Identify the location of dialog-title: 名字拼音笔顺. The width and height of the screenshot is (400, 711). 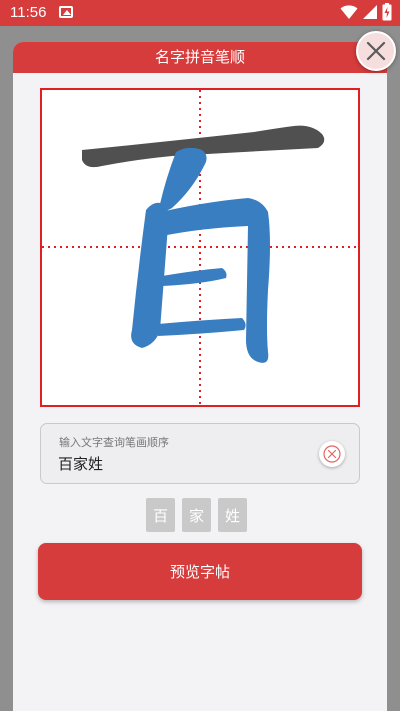
(200, 57).